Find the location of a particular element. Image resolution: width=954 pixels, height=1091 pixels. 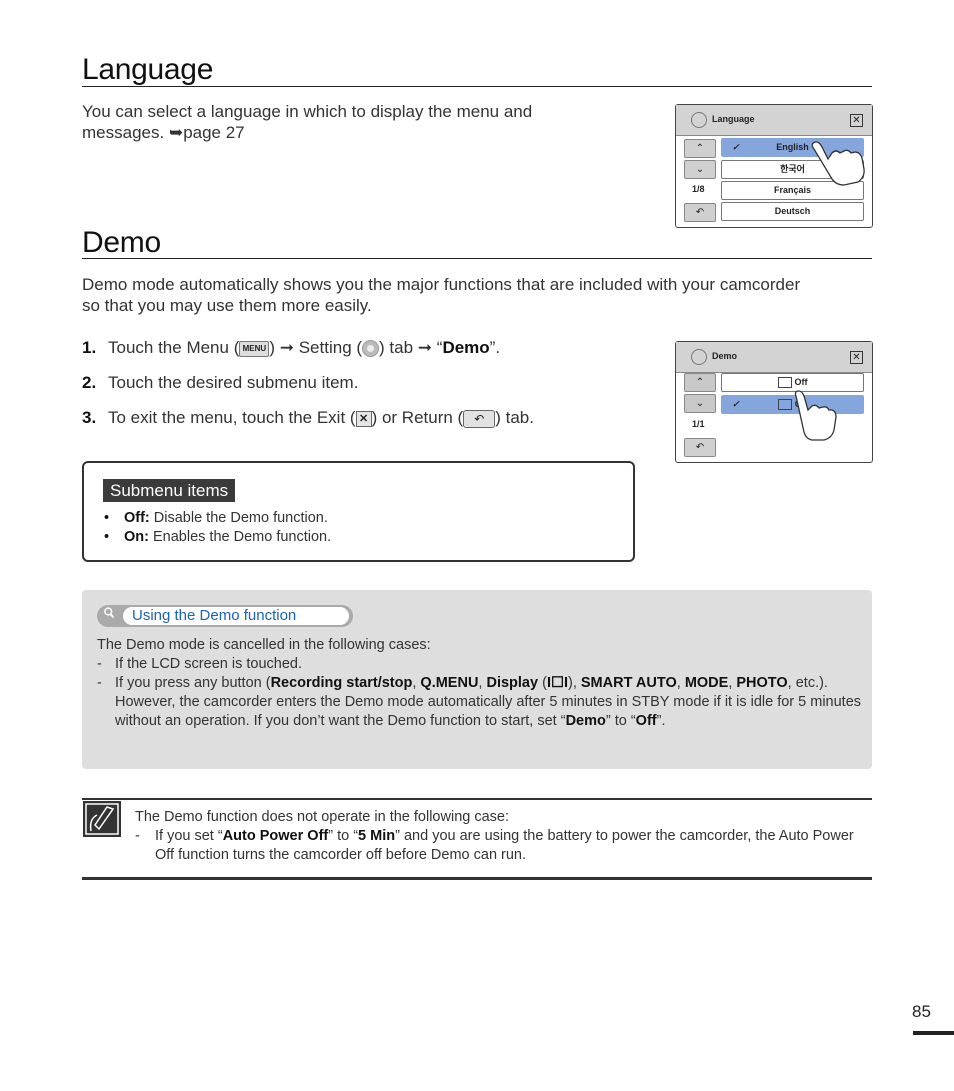

submenu-item-off: Off: Disable the Demo function. is located at coordinates (217, 518).